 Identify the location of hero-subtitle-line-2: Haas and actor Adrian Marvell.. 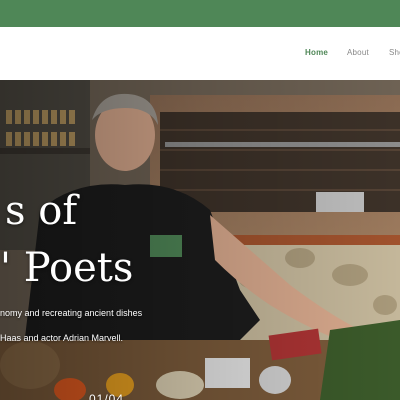
(62, 338).